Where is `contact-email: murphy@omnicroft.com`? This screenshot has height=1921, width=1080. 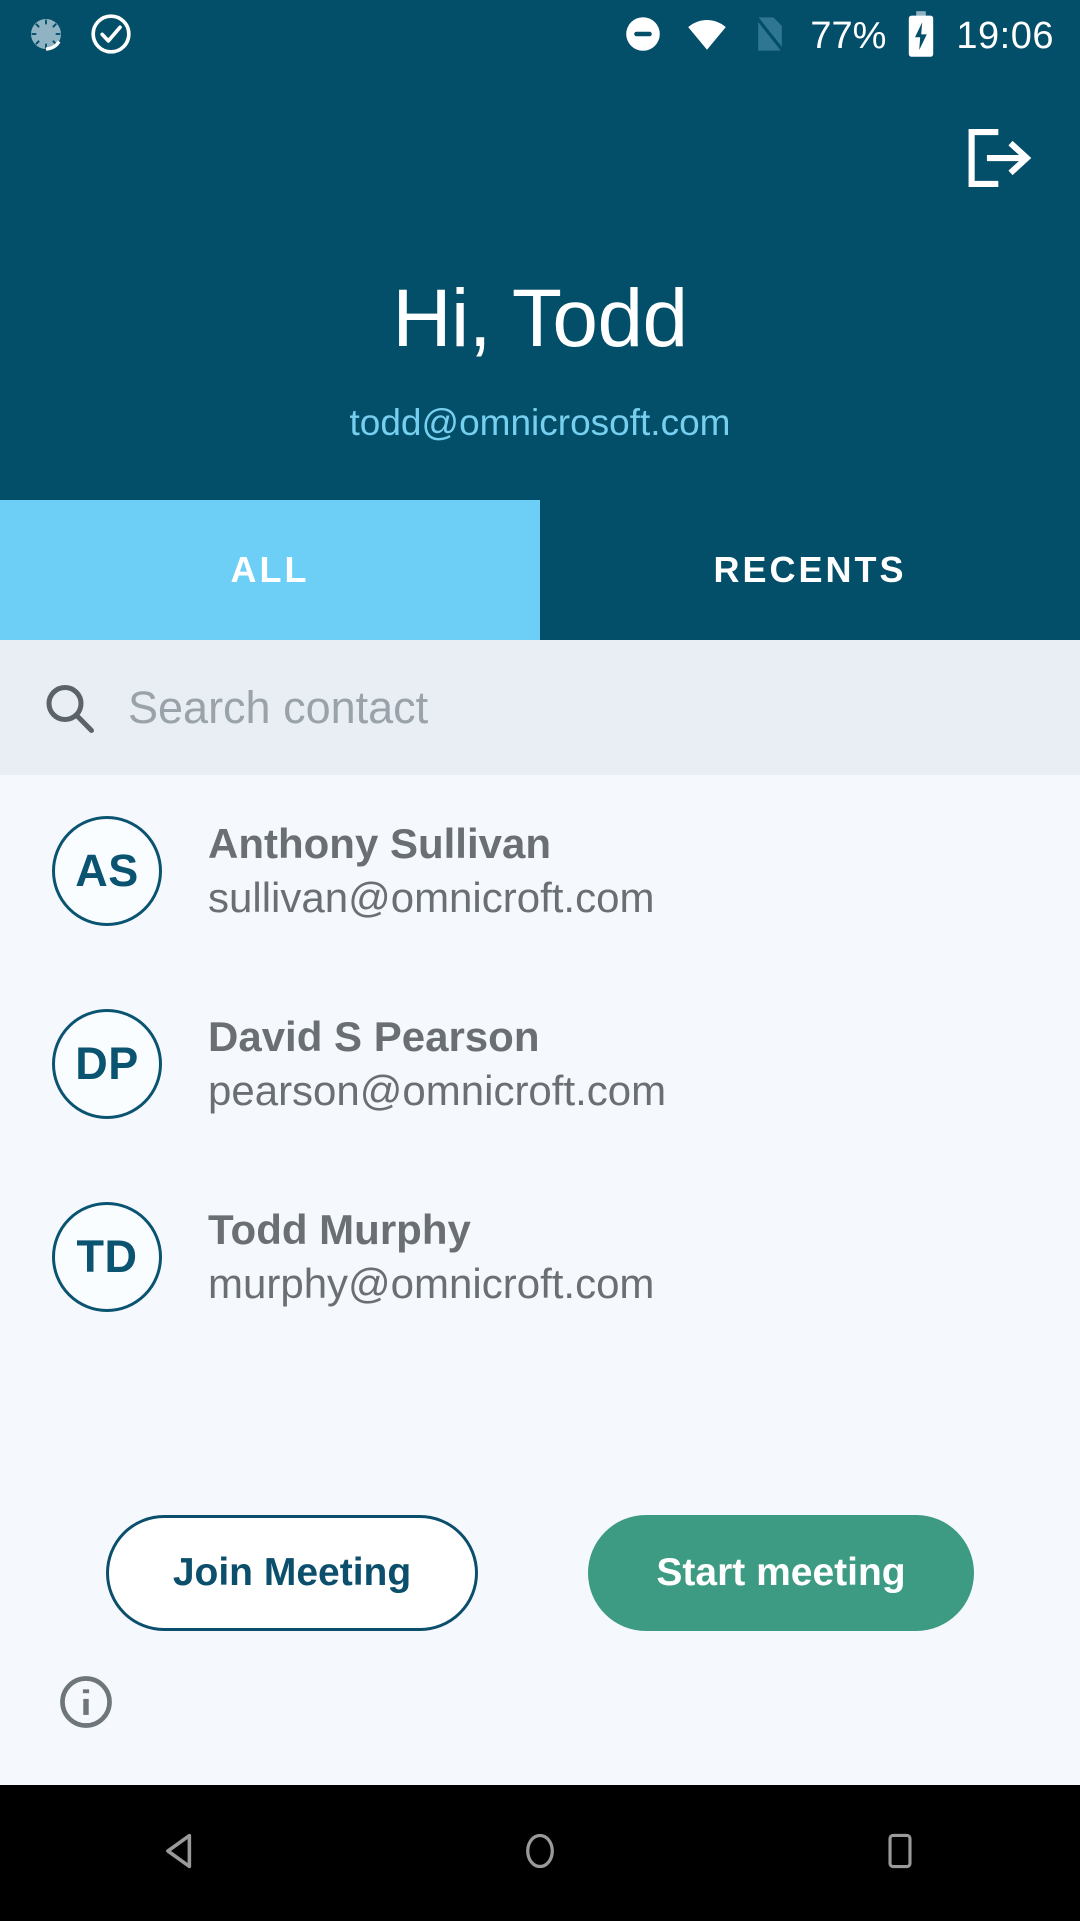
contact-email: murphy@omnicroft.com is located at coordinates (431, 1283).